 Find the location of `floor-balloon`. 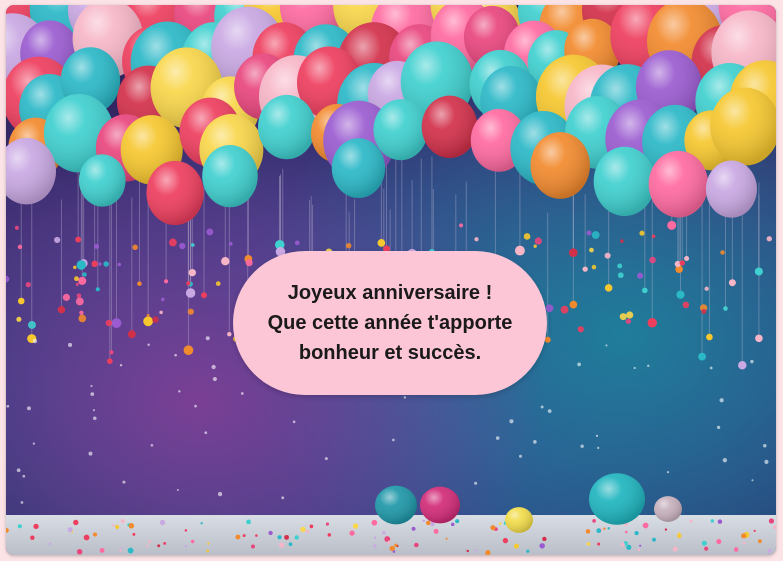

floor-balloon is located at coordinates (519, 520).